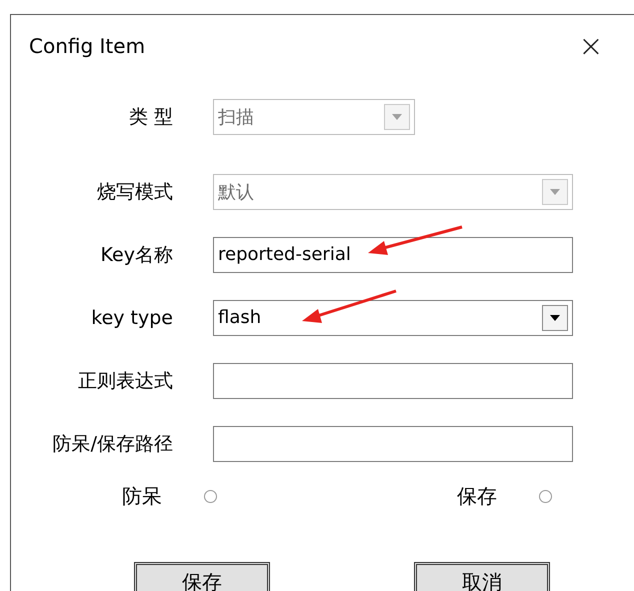  I want to click on field-label: 正则表达式, so click(125, 381).